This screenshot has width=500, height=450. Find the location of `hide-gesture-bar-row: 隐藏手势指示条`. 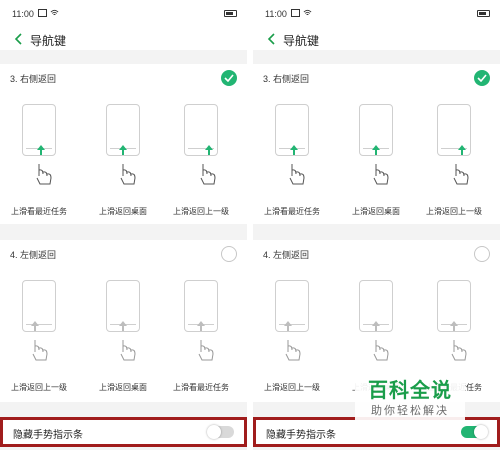

hide-gesture-bar-row: 隐藏手势指示条 is located at coordinates (123, 432).